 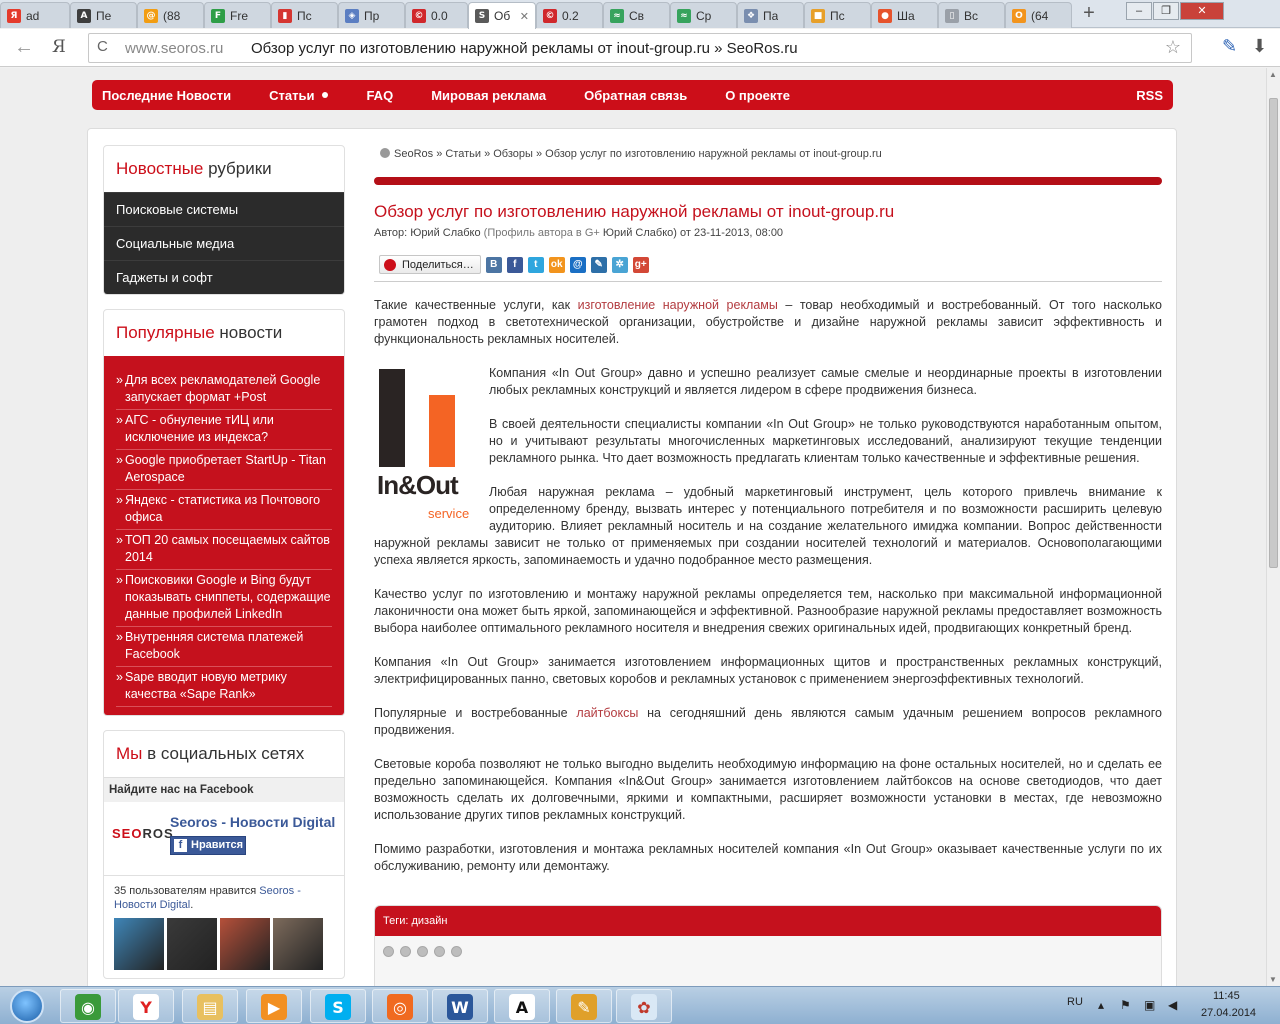 What do you see at coordinates (379, 95) in the screenshot?
I see `nav-faq: FAQ` at bounding box center [379, 95].